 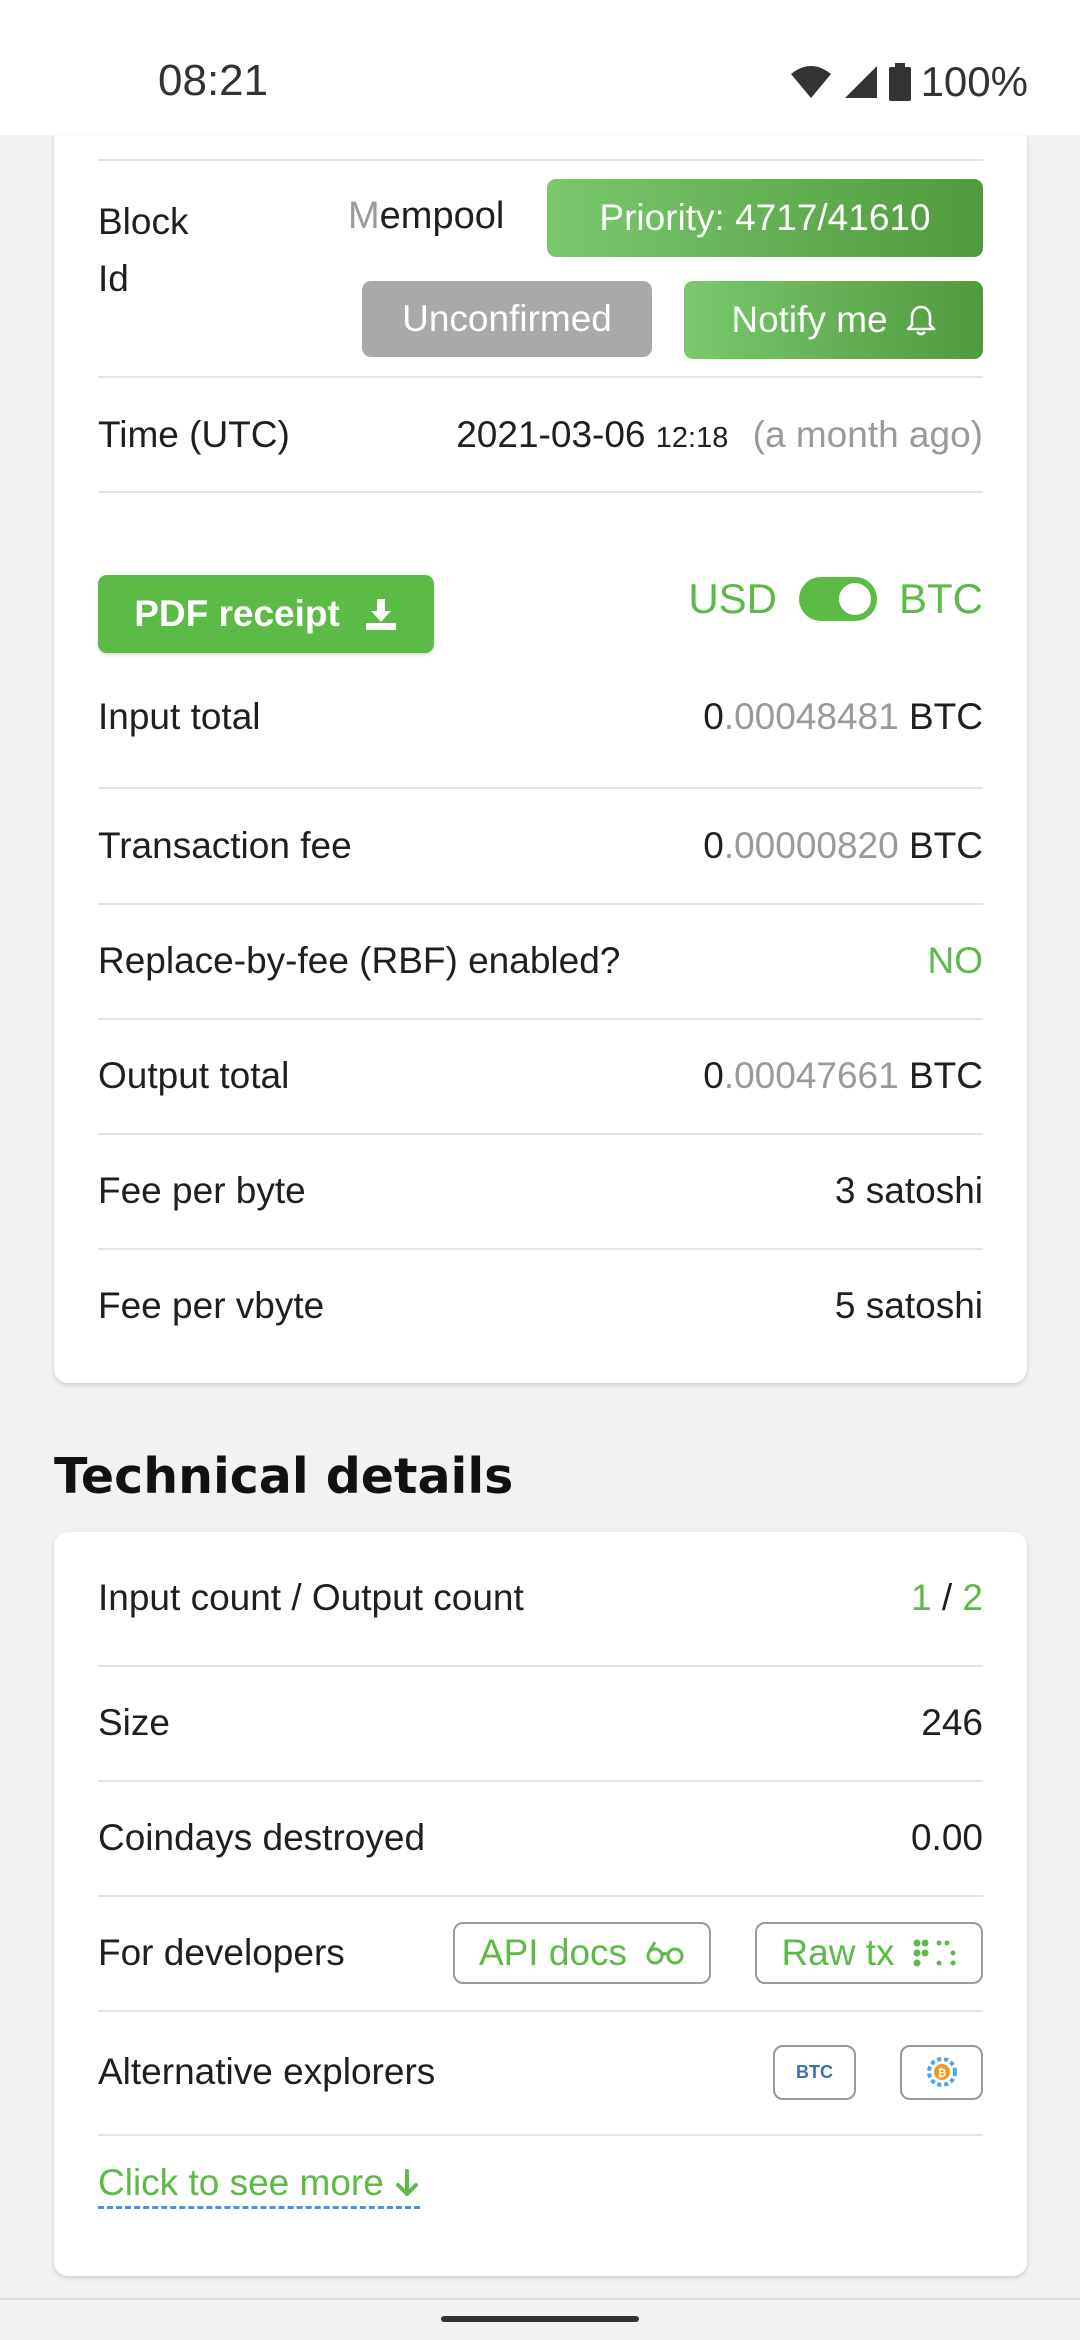 I want to click on notify-me-button: Notify me, so click(x=833, y=320).